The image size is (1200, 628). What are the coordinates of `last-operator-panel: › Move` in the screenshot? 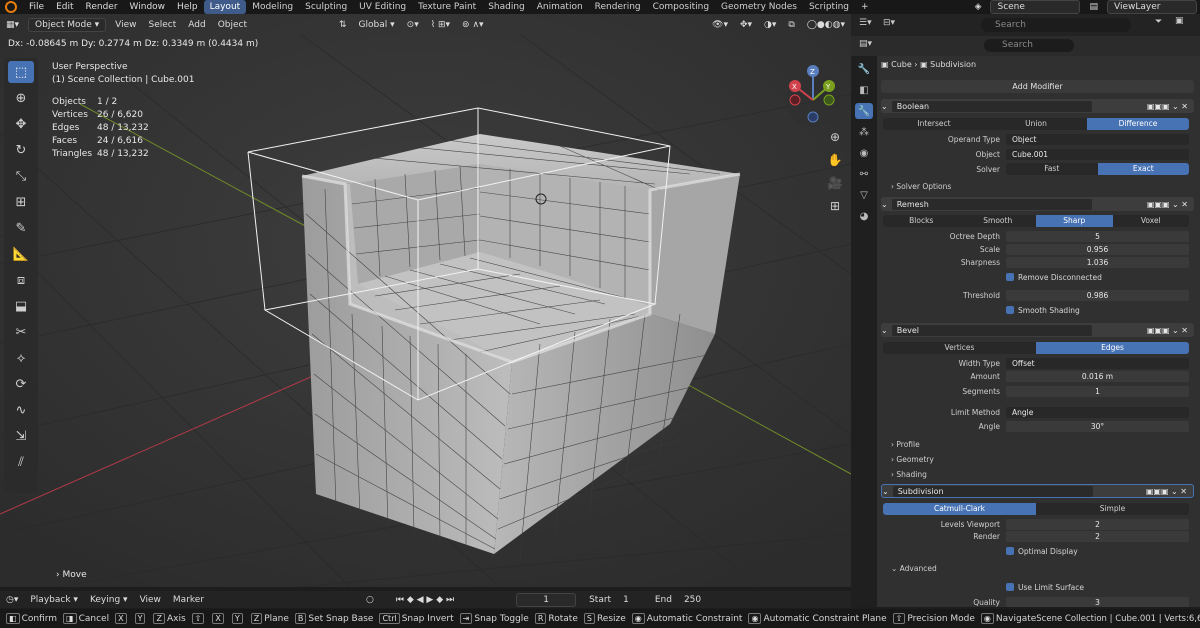 It's located at (71, 575).